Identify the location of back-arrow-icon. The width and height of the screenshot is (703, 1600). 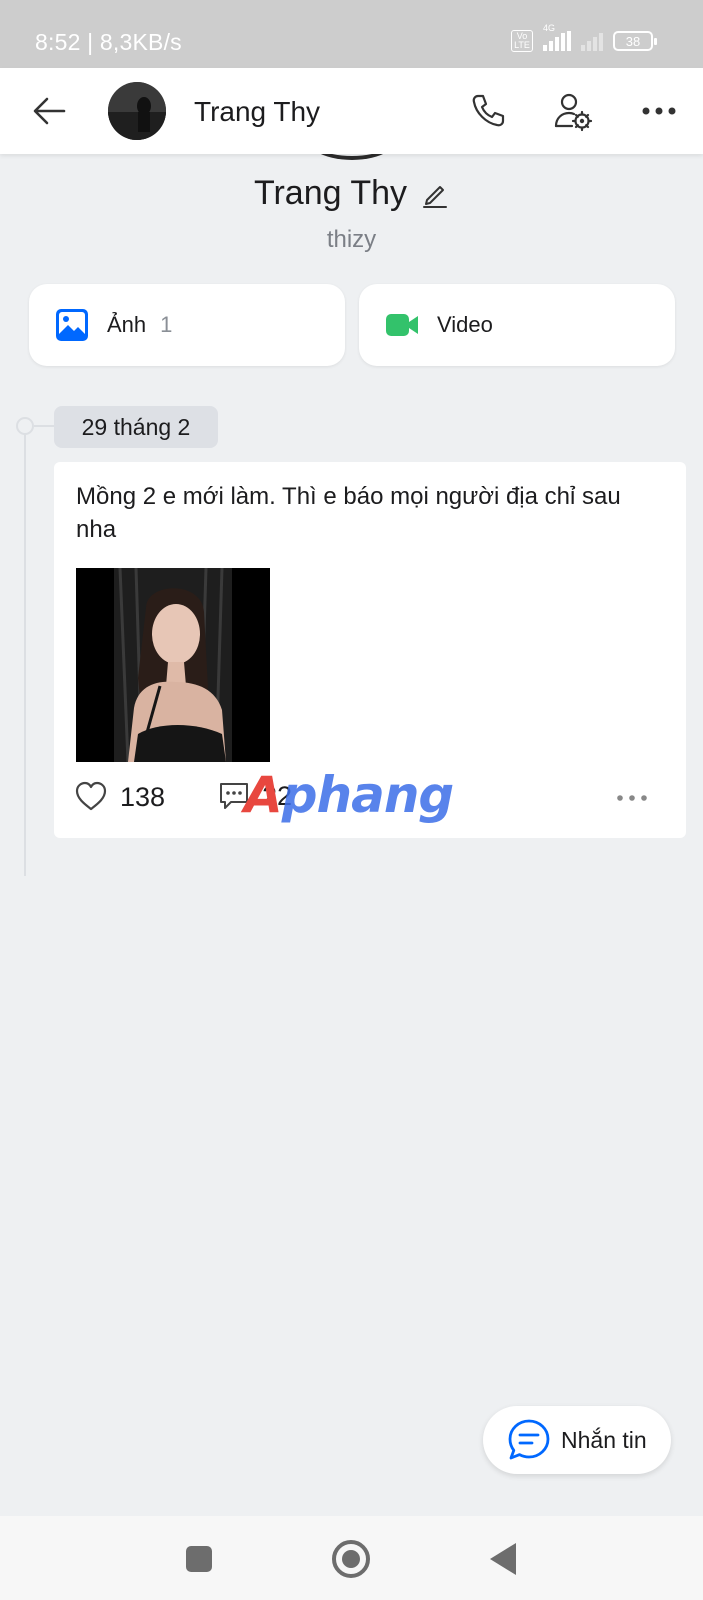
(49, 111).